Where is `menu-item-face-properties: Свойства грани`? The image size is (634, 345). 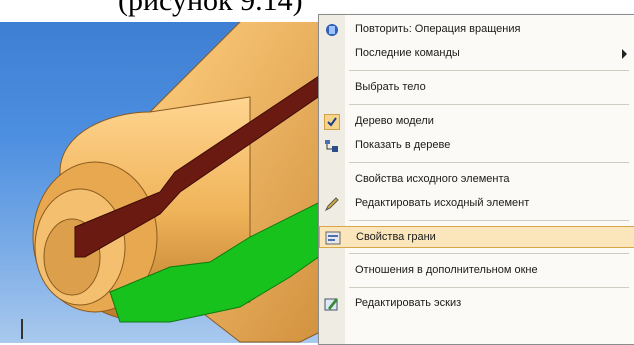
menu-item-face-properties: Свойства грани is located at coordinates (476, 237).